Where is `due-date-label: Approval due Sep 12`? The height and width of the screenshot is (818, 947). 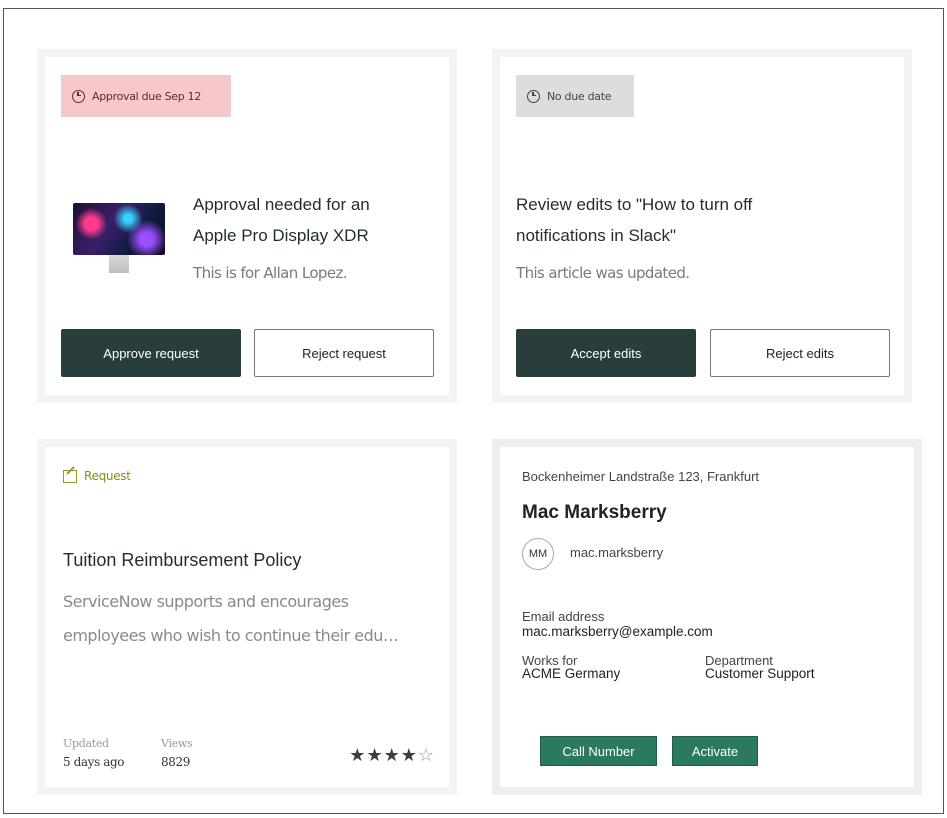
due-date-label: Approval due Sep 12 is located at coordinates (147, 96).